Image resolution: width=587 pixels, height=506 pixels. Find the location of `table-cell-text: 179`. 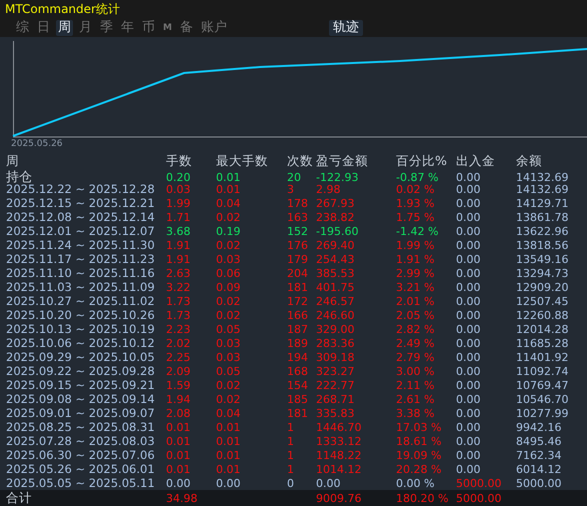

table-cell-text: 179 is located at coordinates (298, 259).